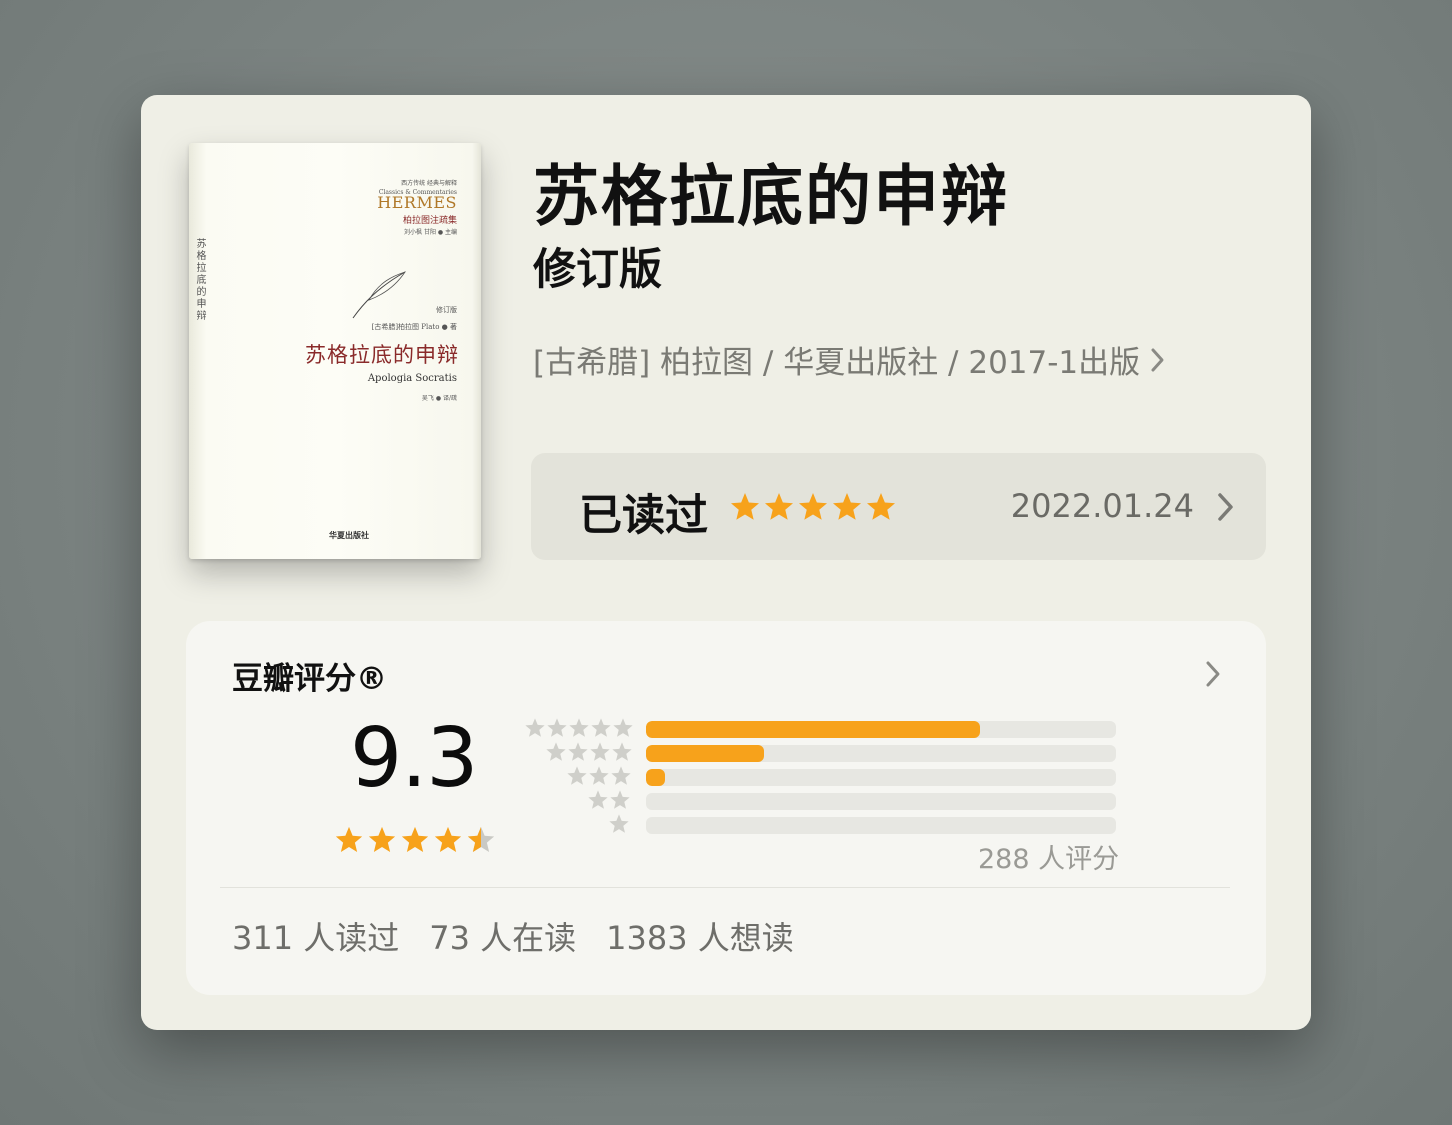 The height and width of the screenshot is (1125, 1452). What do you see at coordinates (349, 535) in the screenshot?
I see `cover-publisher: 华夏出版社` at bounding box center [349, 535].